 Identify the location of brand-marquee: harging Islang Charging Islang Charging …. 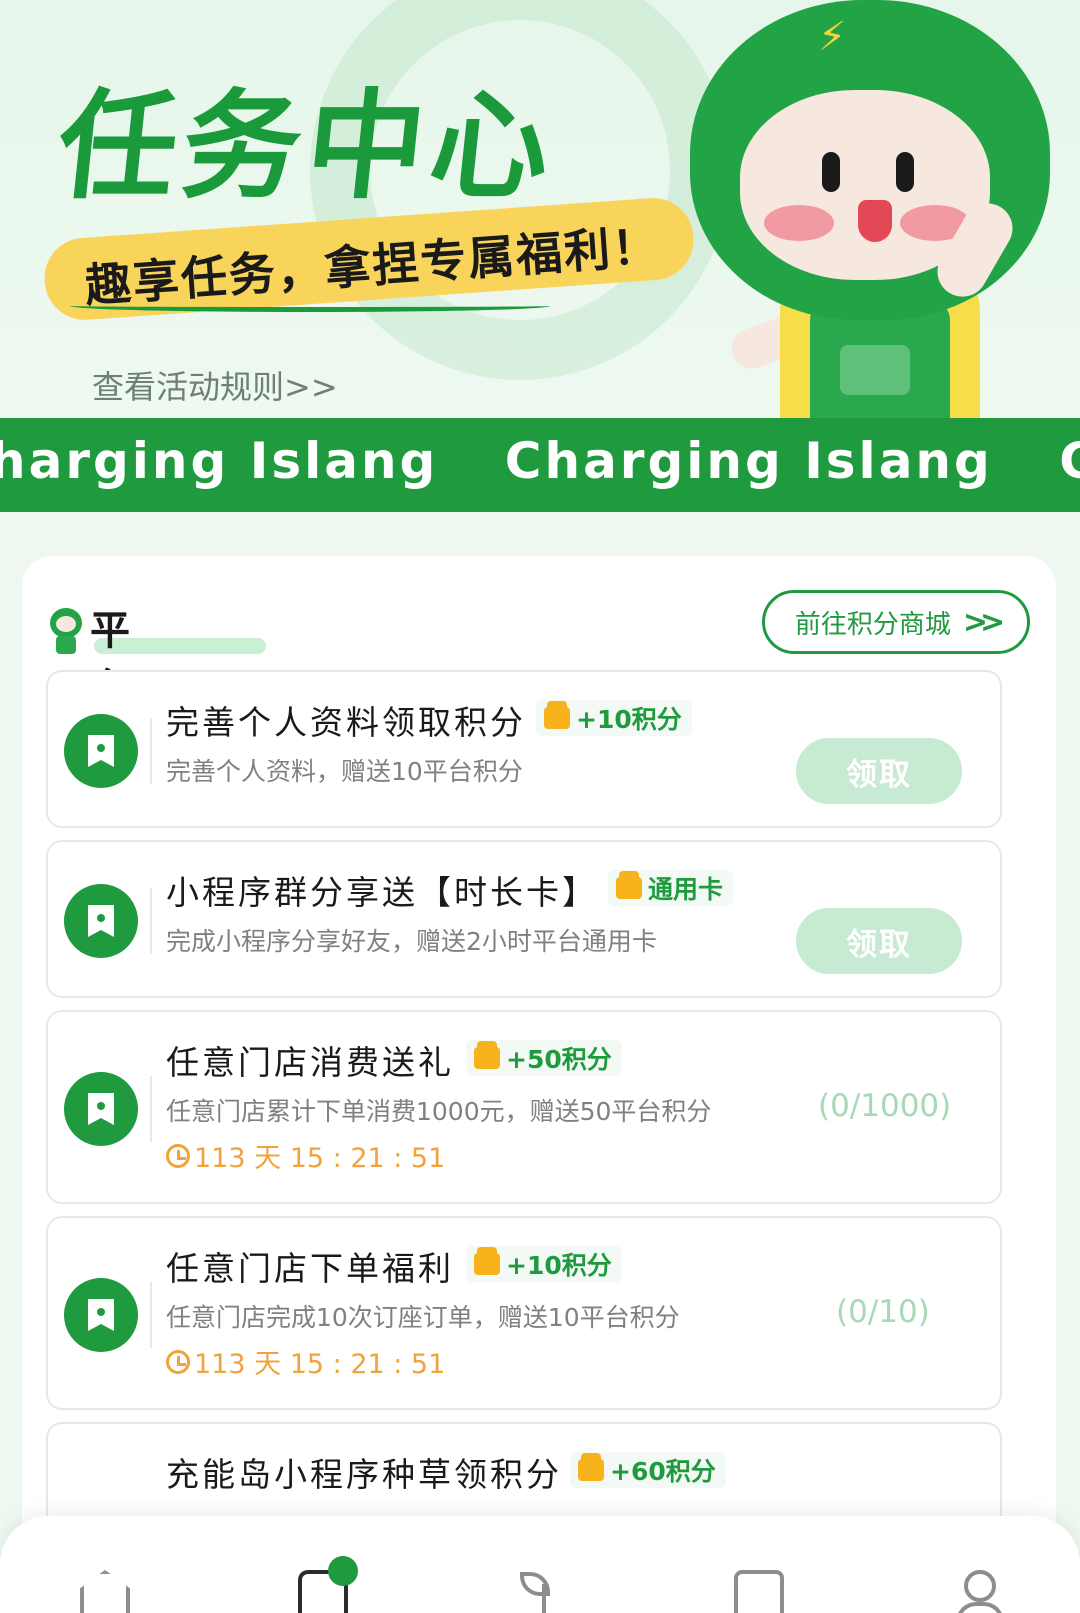
(540, 465).